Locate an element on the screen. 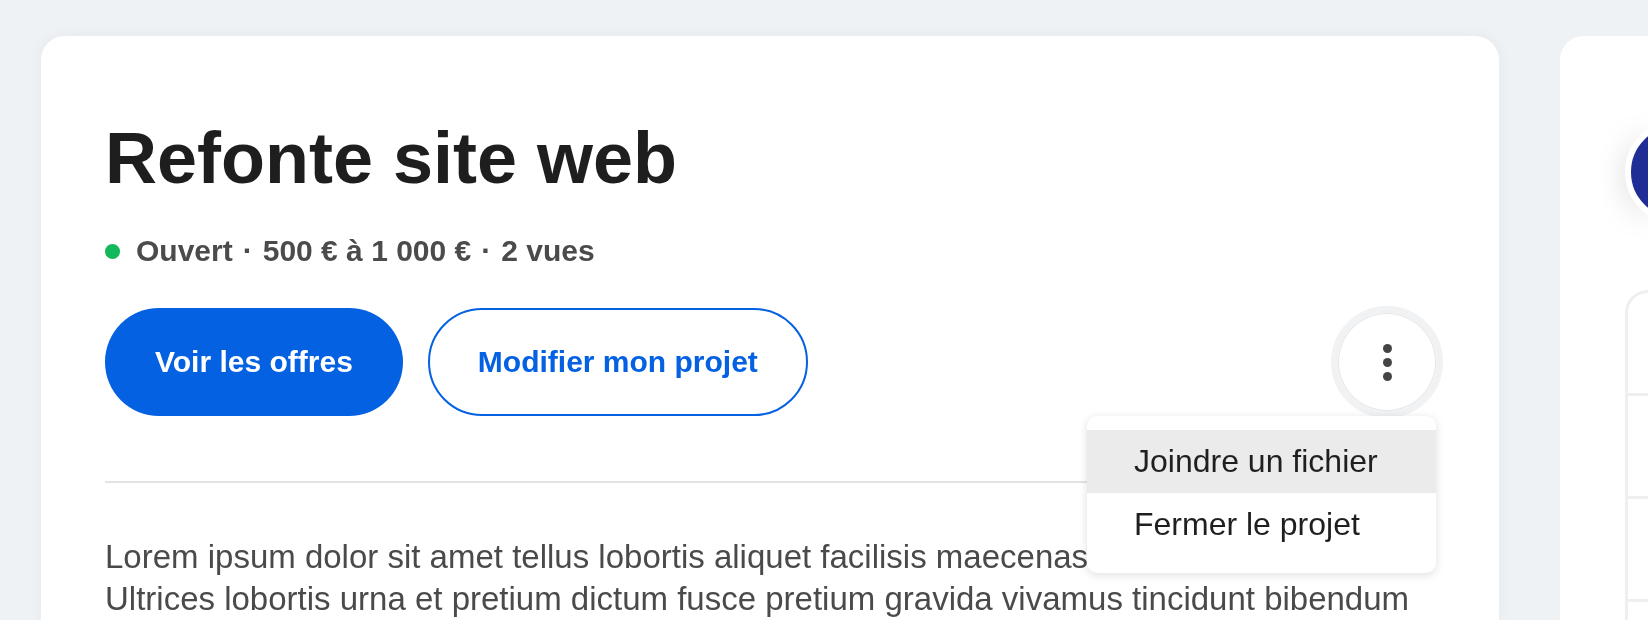 Image resolution: width=1648 pixels, height=620 pixels. status-text: Ouvert is located at coordinates (184, 251).